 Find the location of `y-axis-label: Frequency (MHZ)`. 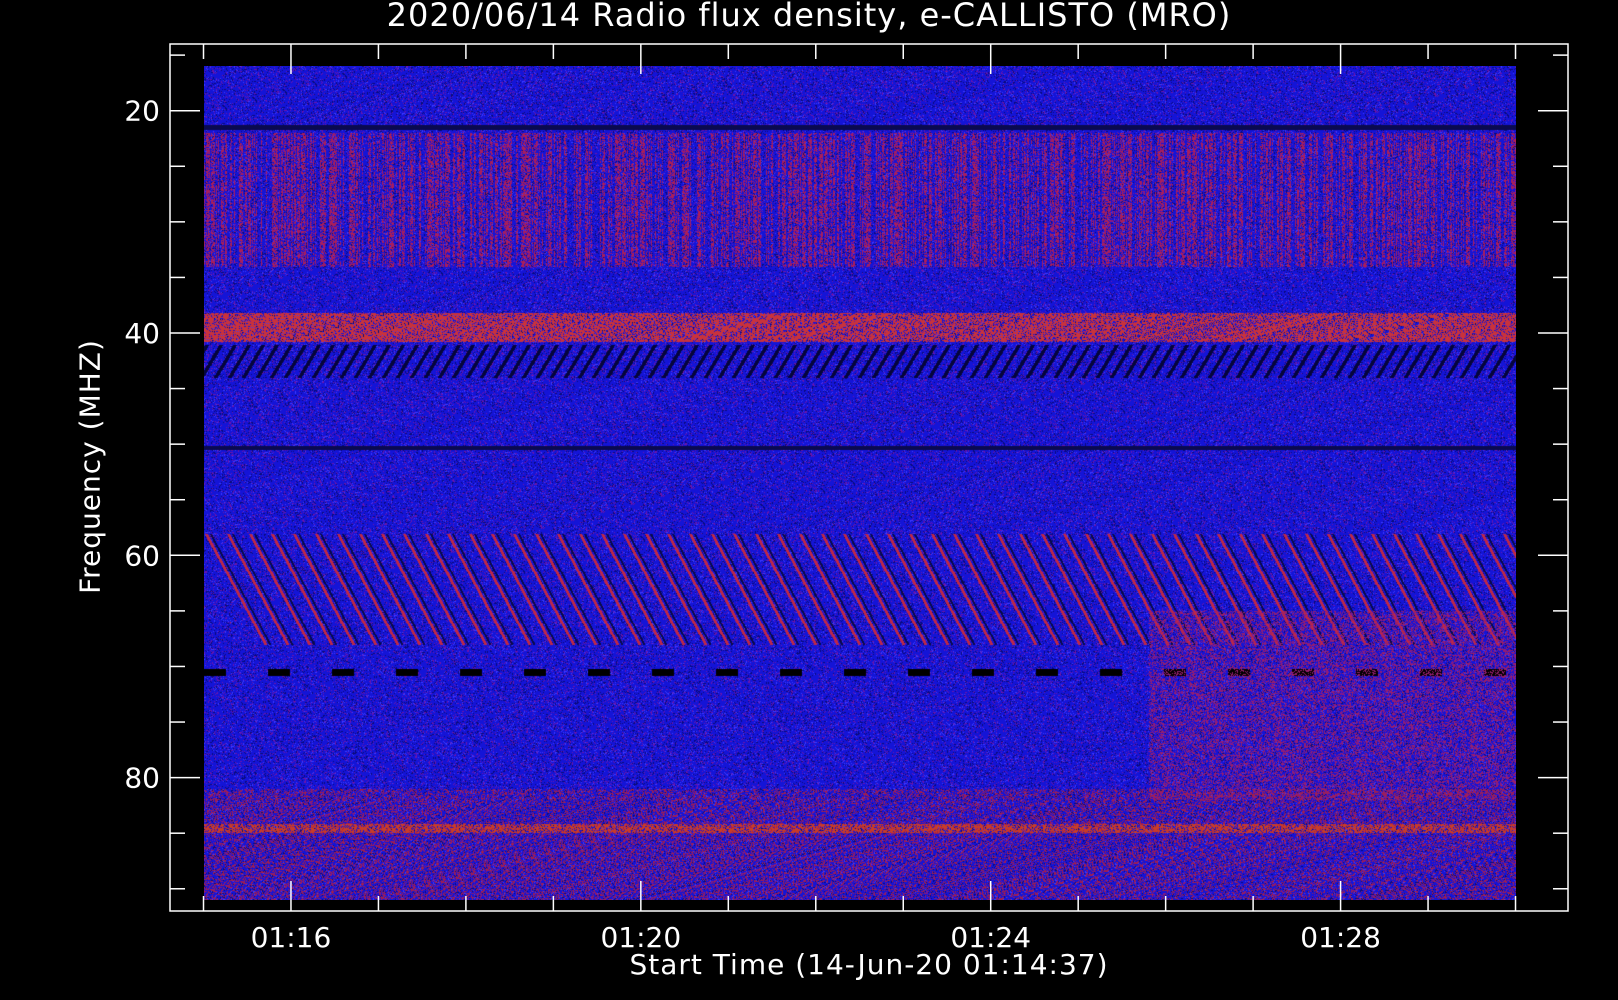

y-axis-label: Frequency (MHZ) is located at coordinates (90, 466).